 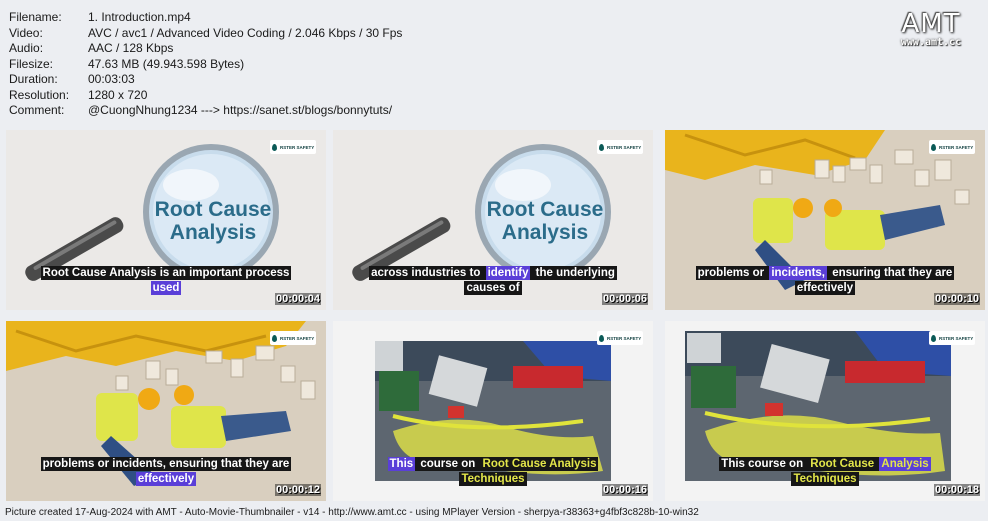 What do you see at coordinates (35, 17) in the screenshot?
I see `meta-key: Filename:` at bounding box center [35, 17].